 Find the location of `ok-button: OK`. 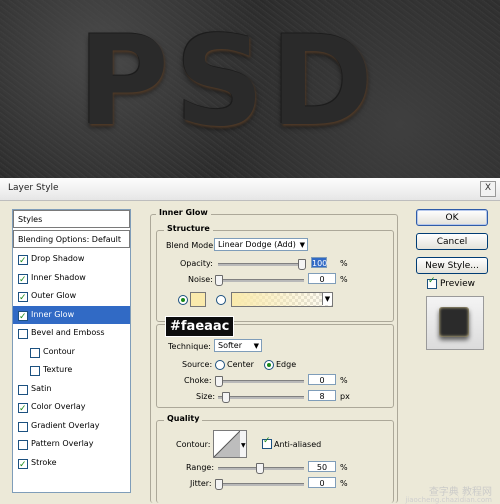

ok-button: OK is located at coordinates (452, 217).